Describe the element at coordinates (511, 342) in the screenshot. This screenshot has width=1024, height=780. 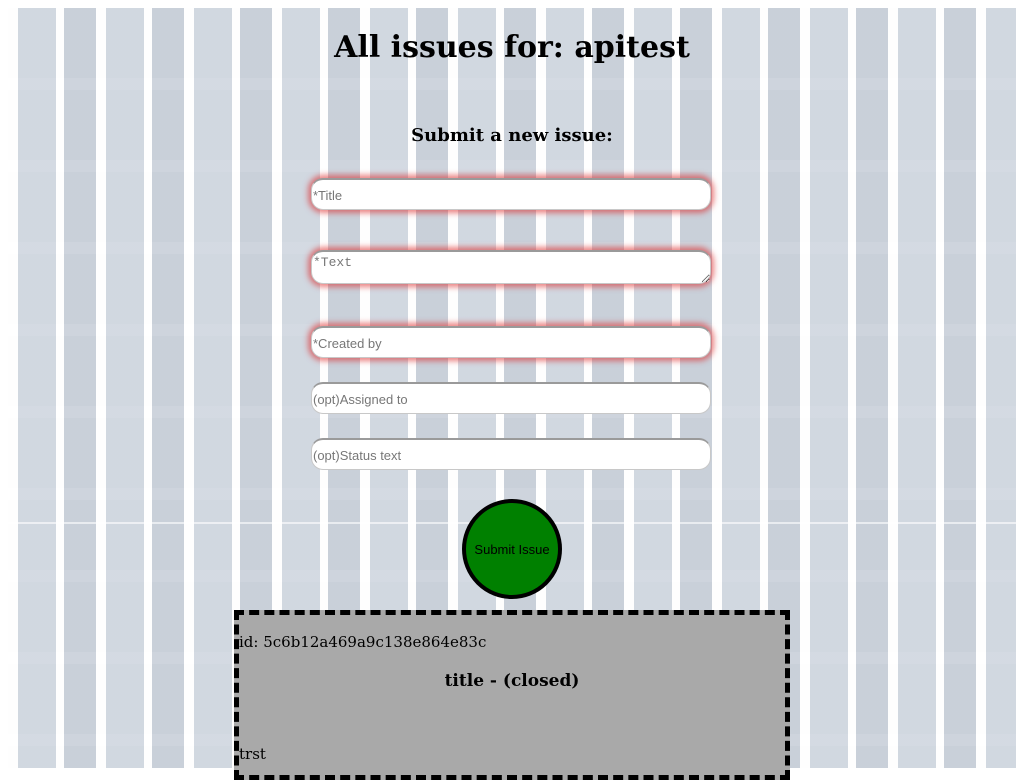
I see `created-by-input` at that location.